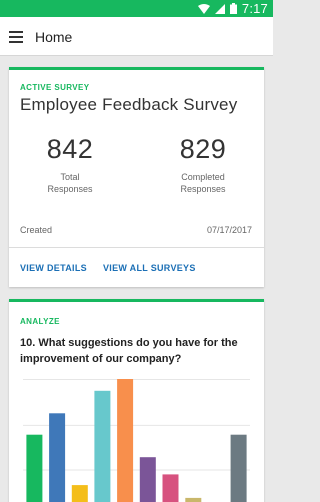 This screenshot has height=502, width=320. I want to click on status-bar: 7:17, so click(136, 8).